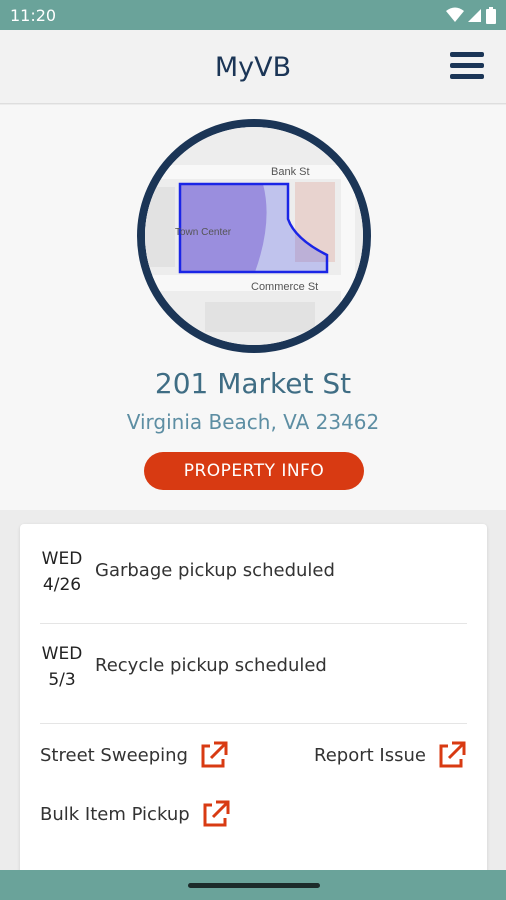 The image size is (506, 900). Describe the element at coordinates (254, 236) in the screenshot. I see `property-map: Bank St Town Center Commerce St` at that location.